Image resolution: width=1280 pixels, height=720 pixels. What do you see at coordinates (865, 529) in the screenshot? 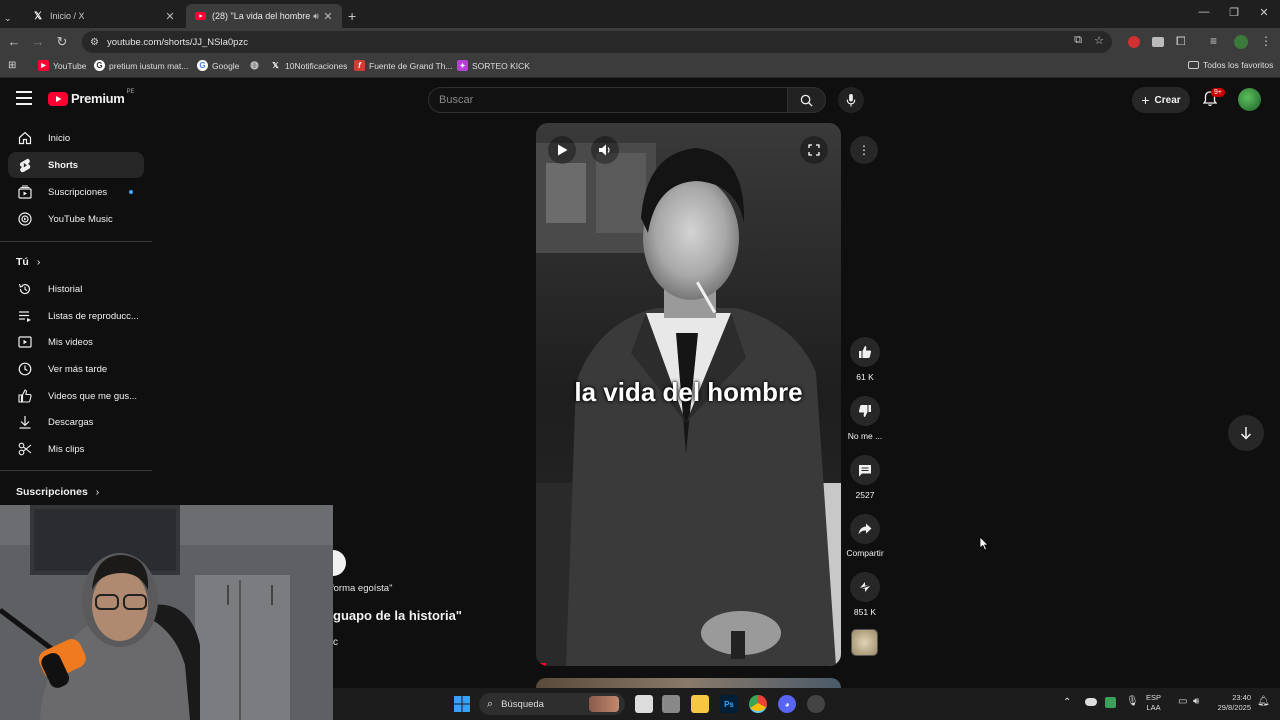
I see `share-button` at bounding box center [865, 529].